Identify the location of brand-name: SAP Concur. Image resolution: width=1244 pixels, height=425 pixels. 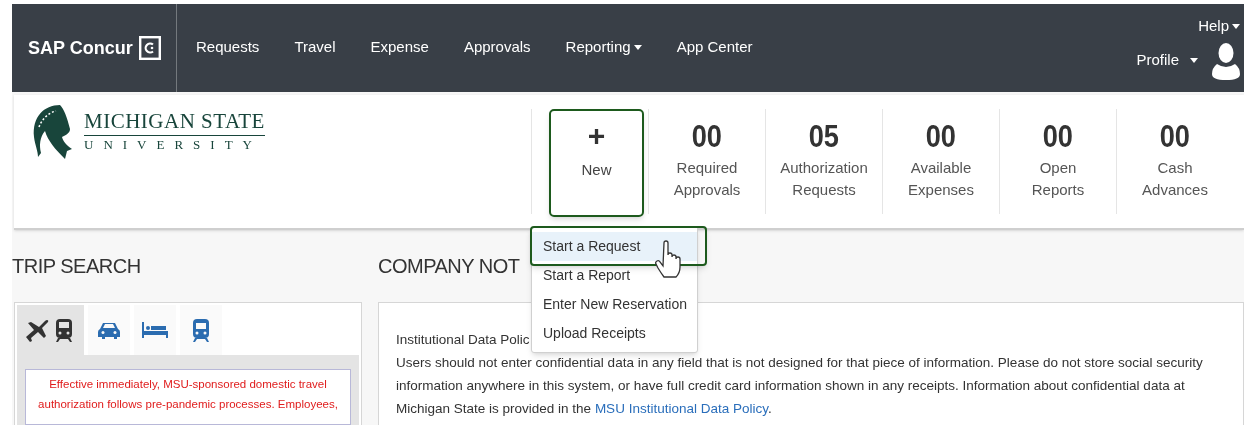
(80, 48).